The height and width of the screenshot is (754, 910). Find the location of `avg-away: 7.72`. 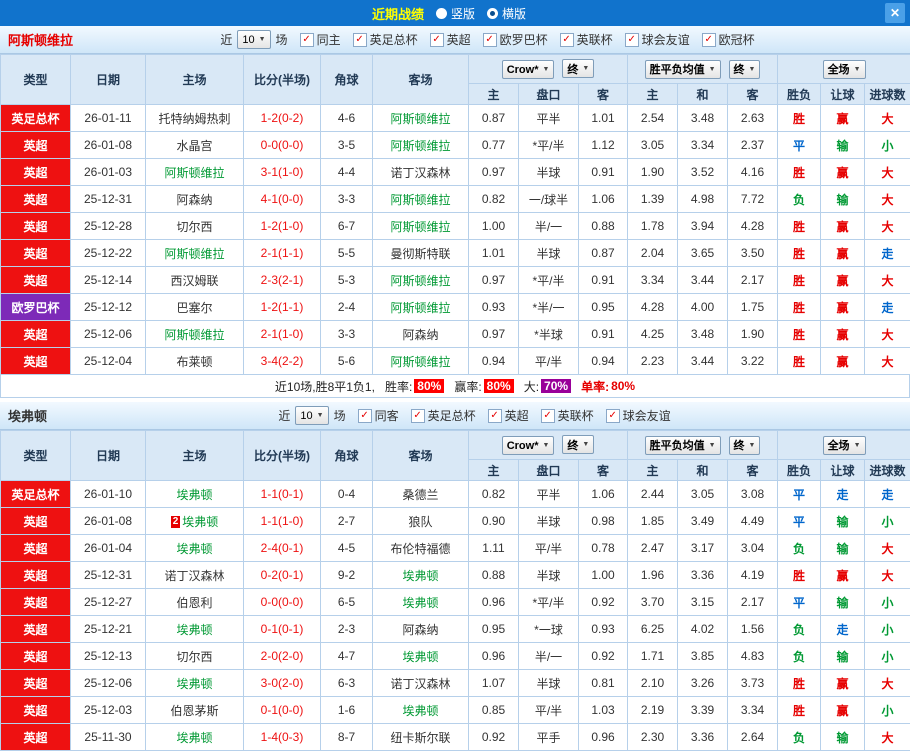

avg-away: 7.72 is located at coordinates (753, 199).